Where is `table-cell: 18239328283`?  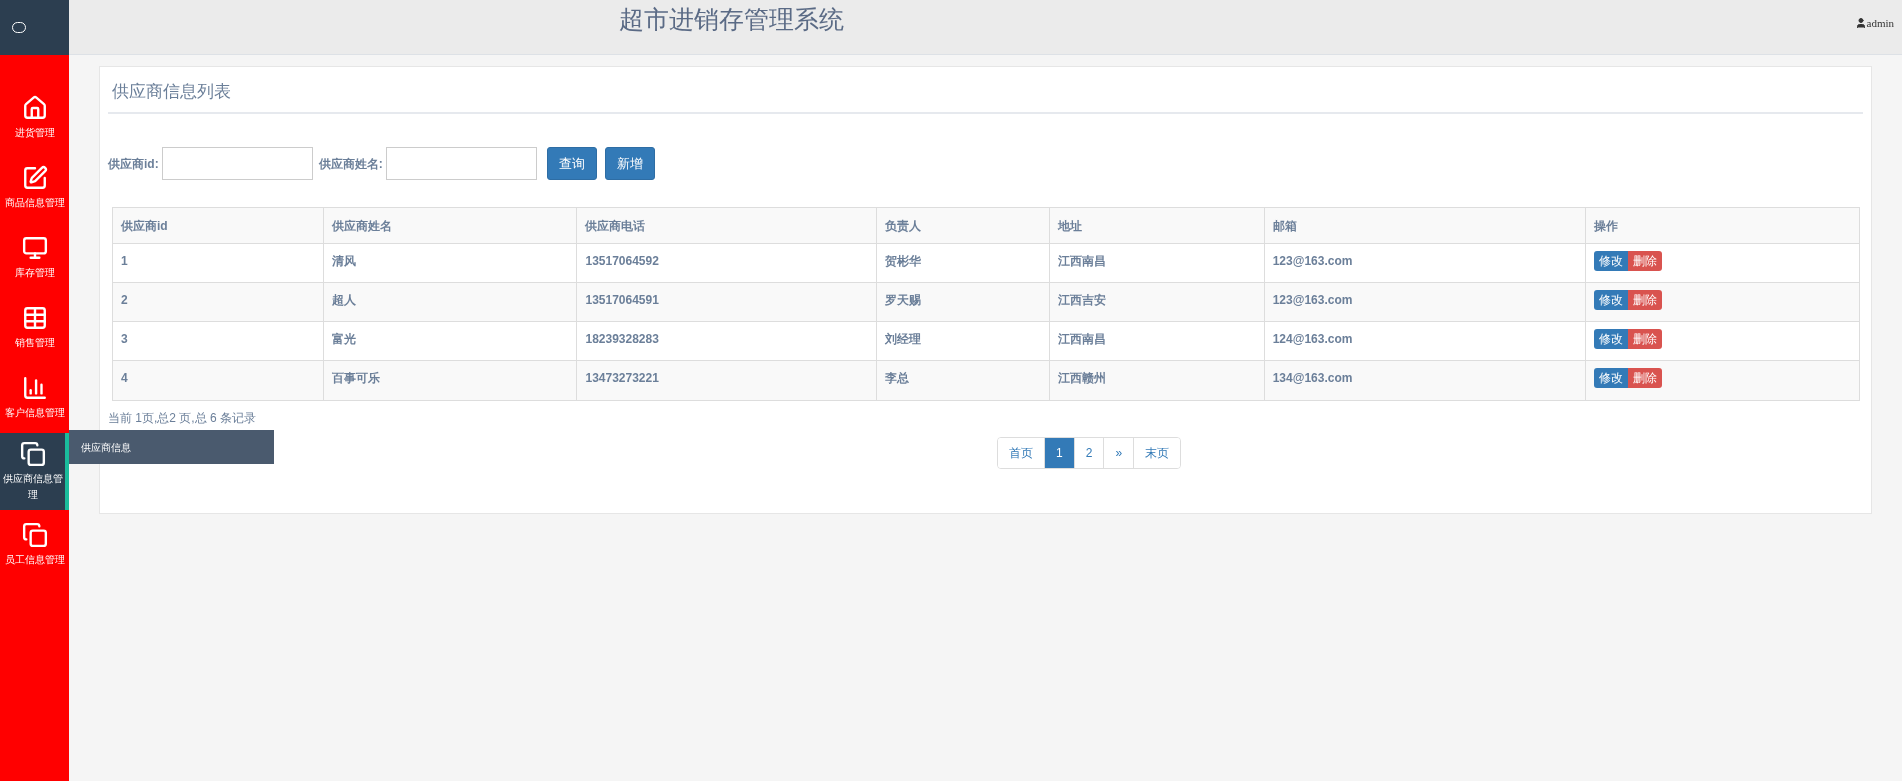 table-cell: 18239328283 is located at coordinates (727, 341).